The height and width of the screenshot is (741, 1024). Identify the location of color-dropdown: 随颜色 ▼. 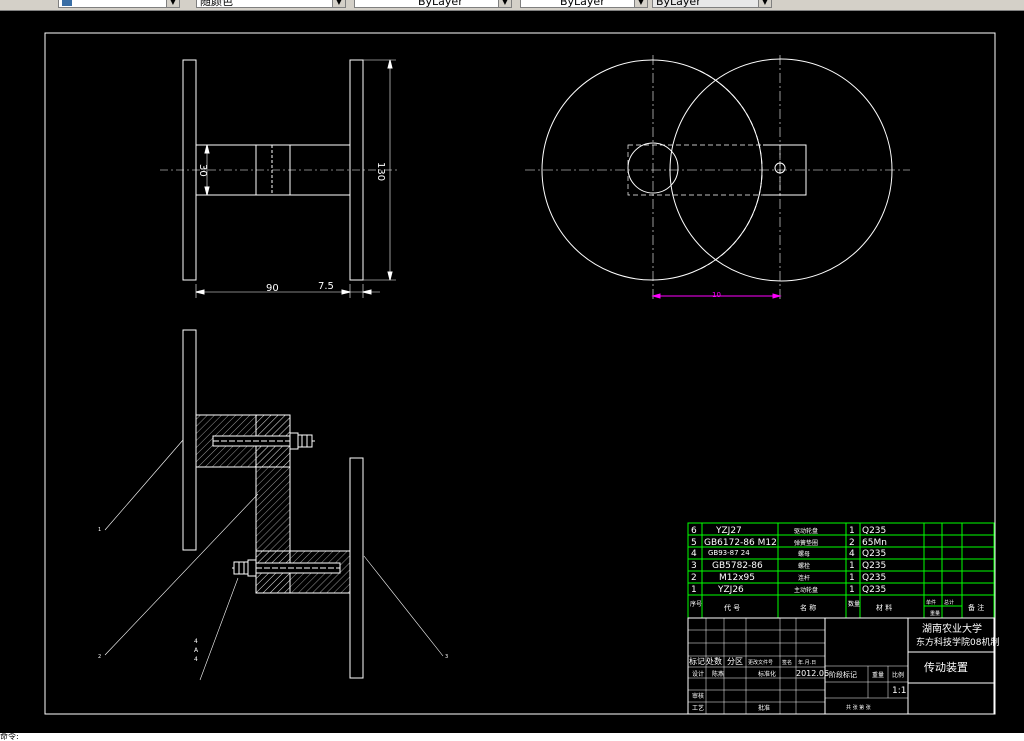
(271, 4).